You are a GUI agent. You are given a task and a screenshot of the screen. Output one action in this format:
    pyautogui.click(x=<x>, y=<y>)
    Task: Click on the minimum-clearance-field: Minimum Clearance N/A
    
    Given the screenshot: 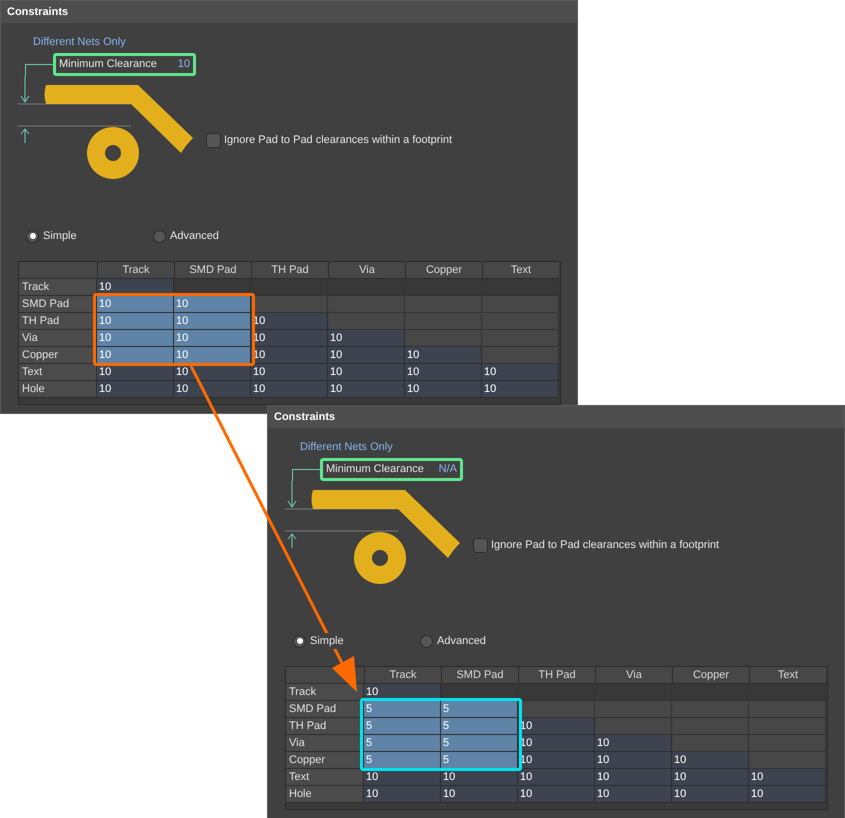 What is the action you would take?
    pyautogui.click(x=391, y=469)
    